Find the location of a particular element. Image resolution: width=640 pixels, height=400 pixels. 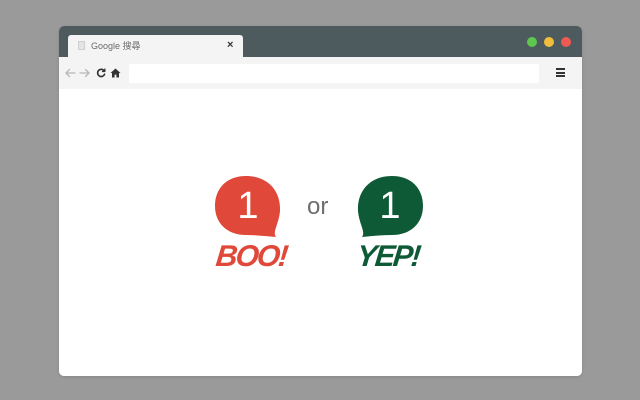

browser-toolbar is located at coordinates (320, 73).